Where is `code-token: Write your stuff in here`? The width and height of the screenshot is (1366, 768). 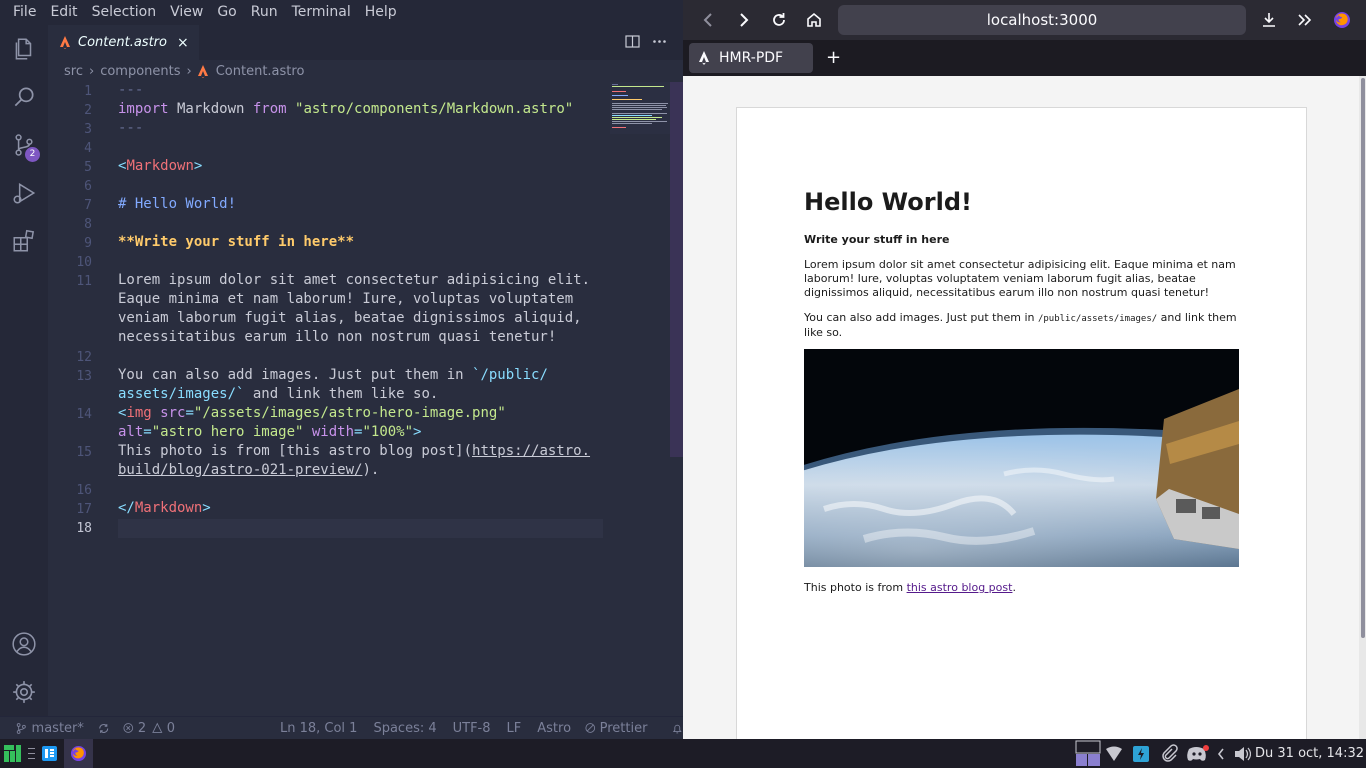 code-token: Write your stuff in here is located at coordinates (236, 242).